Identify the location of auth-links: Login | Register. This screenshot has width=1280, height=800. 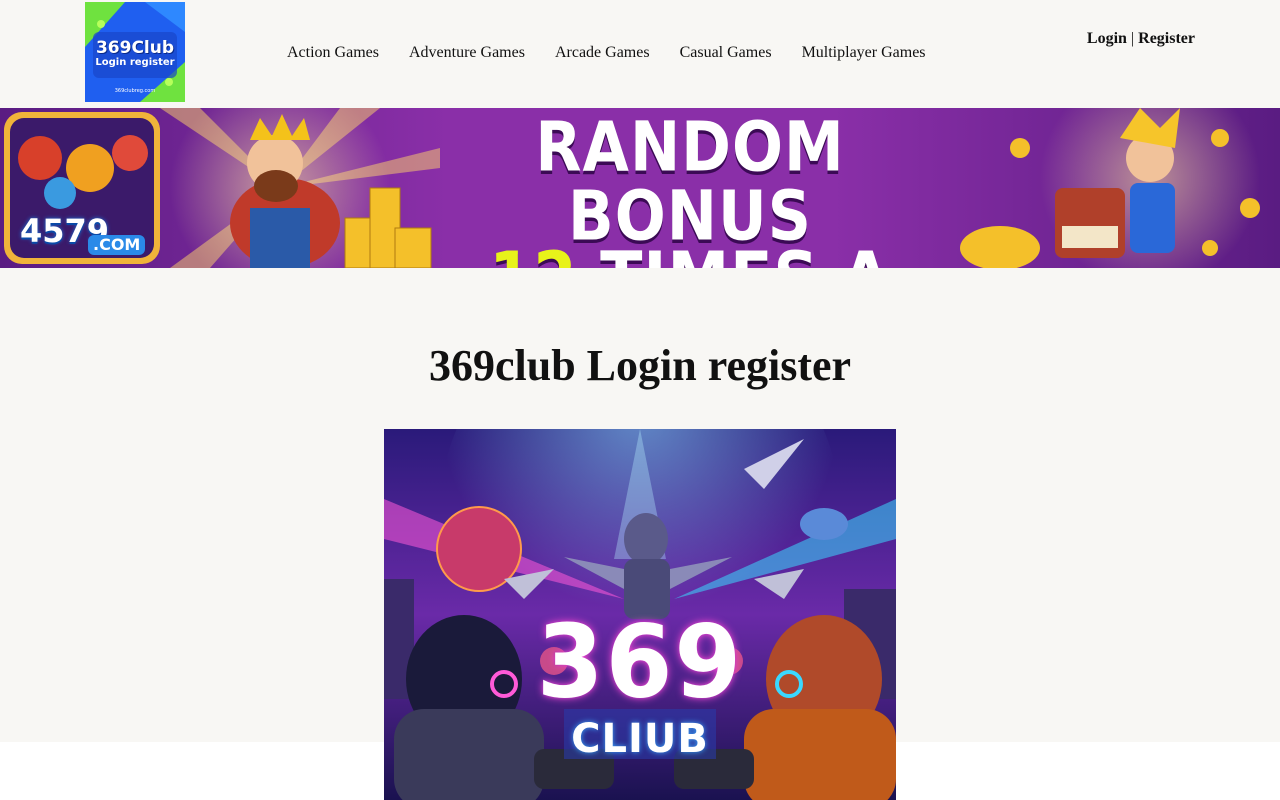
(1141, 39).